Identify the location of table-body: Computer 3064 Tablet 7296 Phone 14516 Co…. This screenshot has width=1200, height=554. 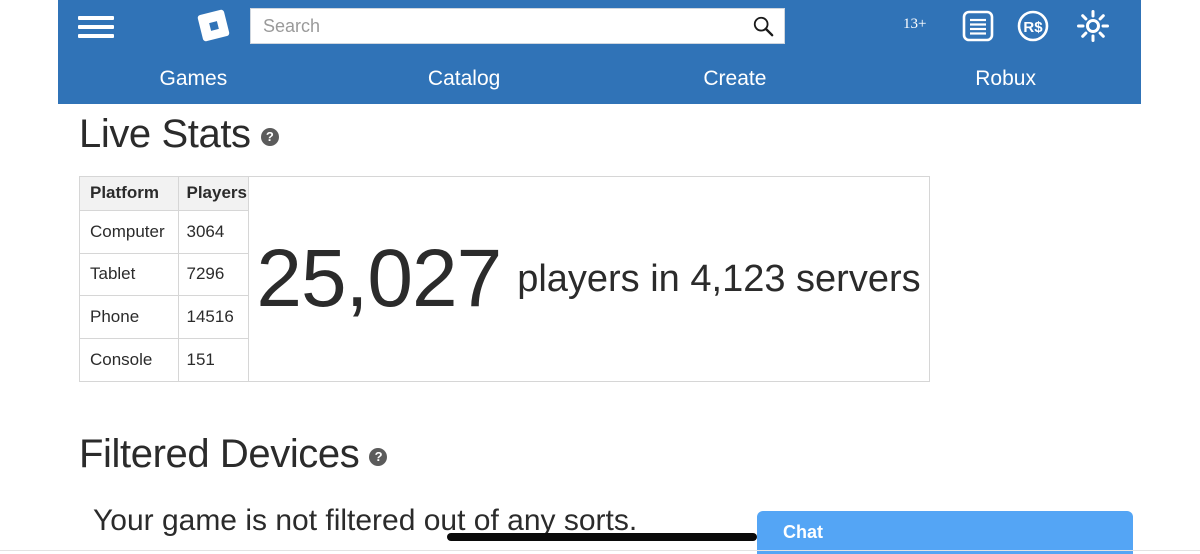
(164, 295).